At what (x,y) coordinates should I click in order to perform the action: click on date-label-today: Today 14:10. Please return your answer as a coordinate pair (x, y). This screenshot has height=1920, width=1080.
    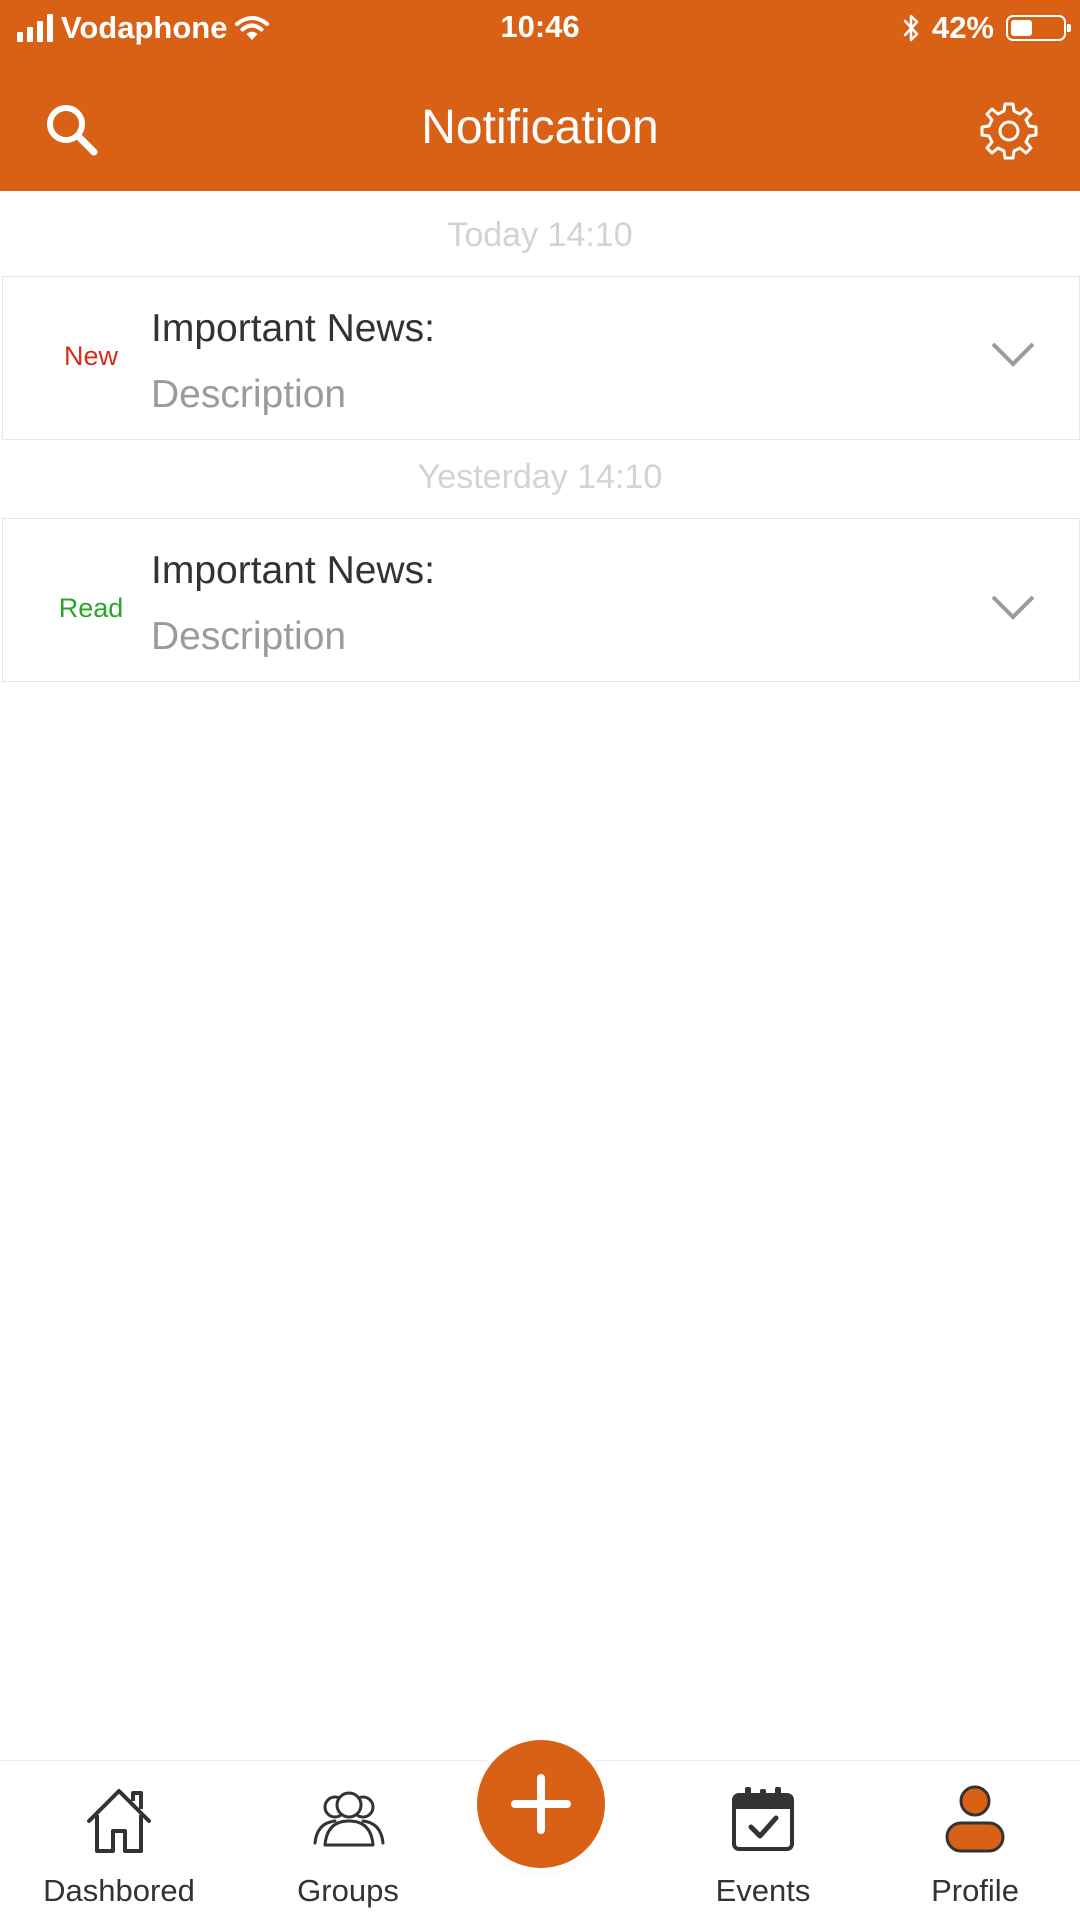
    Looking at the image, I should click on (540, 235).